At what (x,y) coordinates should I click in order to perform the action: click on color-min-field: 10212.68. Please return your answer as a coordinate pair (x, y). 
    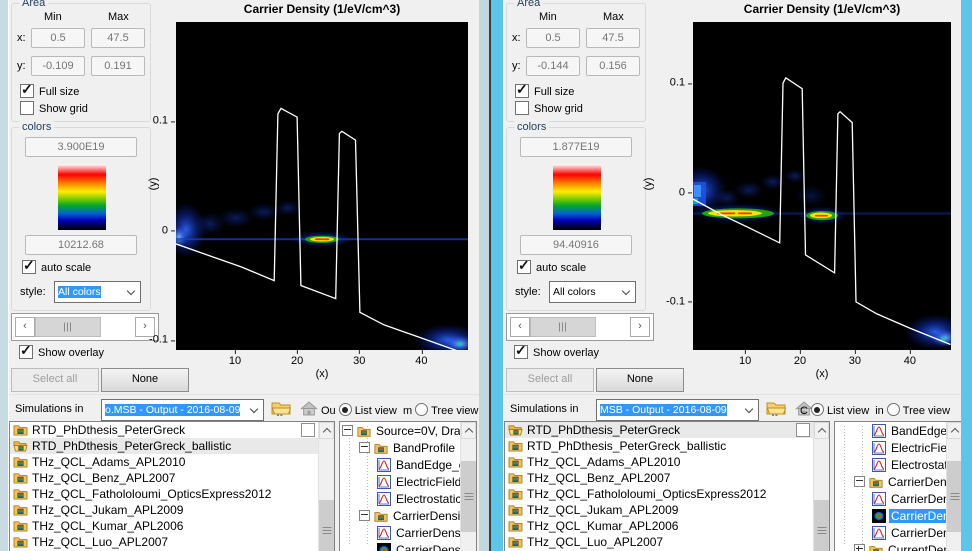
    Looking at the image, I should click on (81, 245).